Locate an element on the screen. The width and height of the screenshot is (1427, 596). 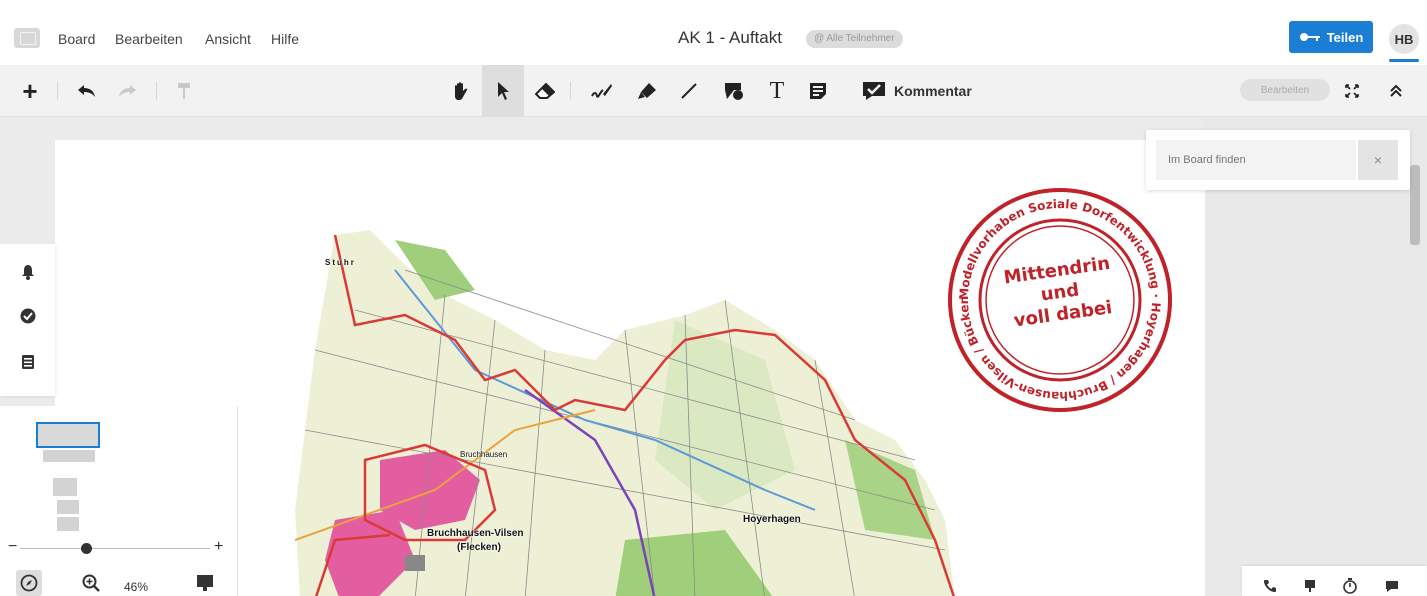
map-label-hoyerhagen: Hoyerhagen is located at coordinates (772, 519).